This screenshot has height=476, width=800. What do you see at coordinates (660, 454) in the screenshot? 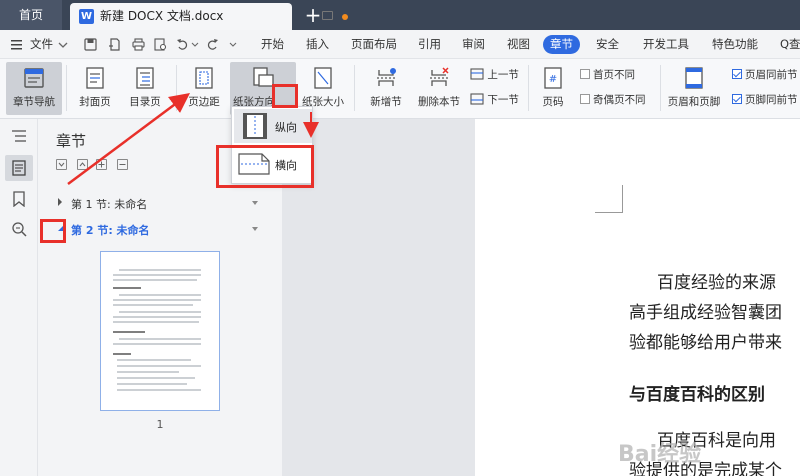
I see `watermark-logo: Bai经验` at bounding box center [660, 454].